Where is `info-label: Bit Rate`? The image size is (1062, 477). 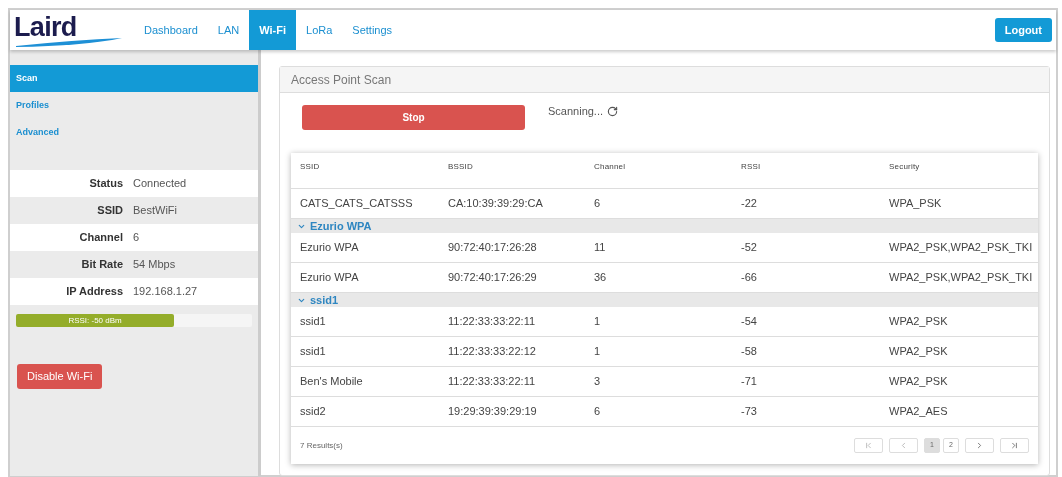 info-label: Bit Rate is located at coordinates (102, 265).